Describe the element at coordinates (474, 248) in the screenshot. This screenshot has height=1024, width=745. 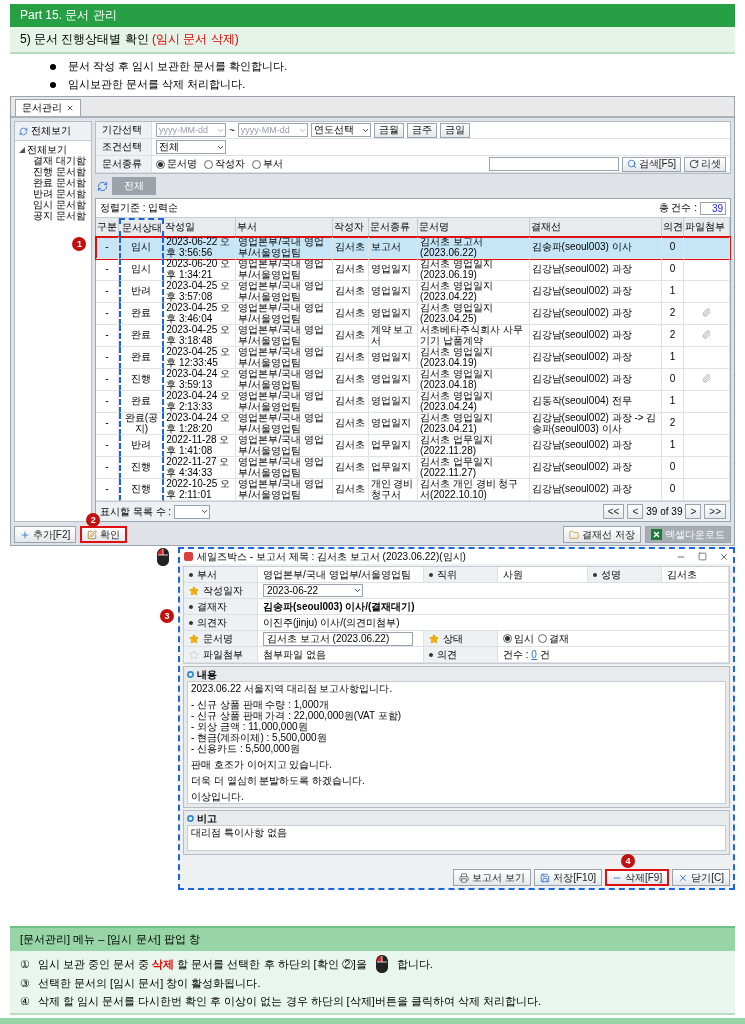
I see `table-cell: 김서초 보고서 (2023.06.22)` at that location.